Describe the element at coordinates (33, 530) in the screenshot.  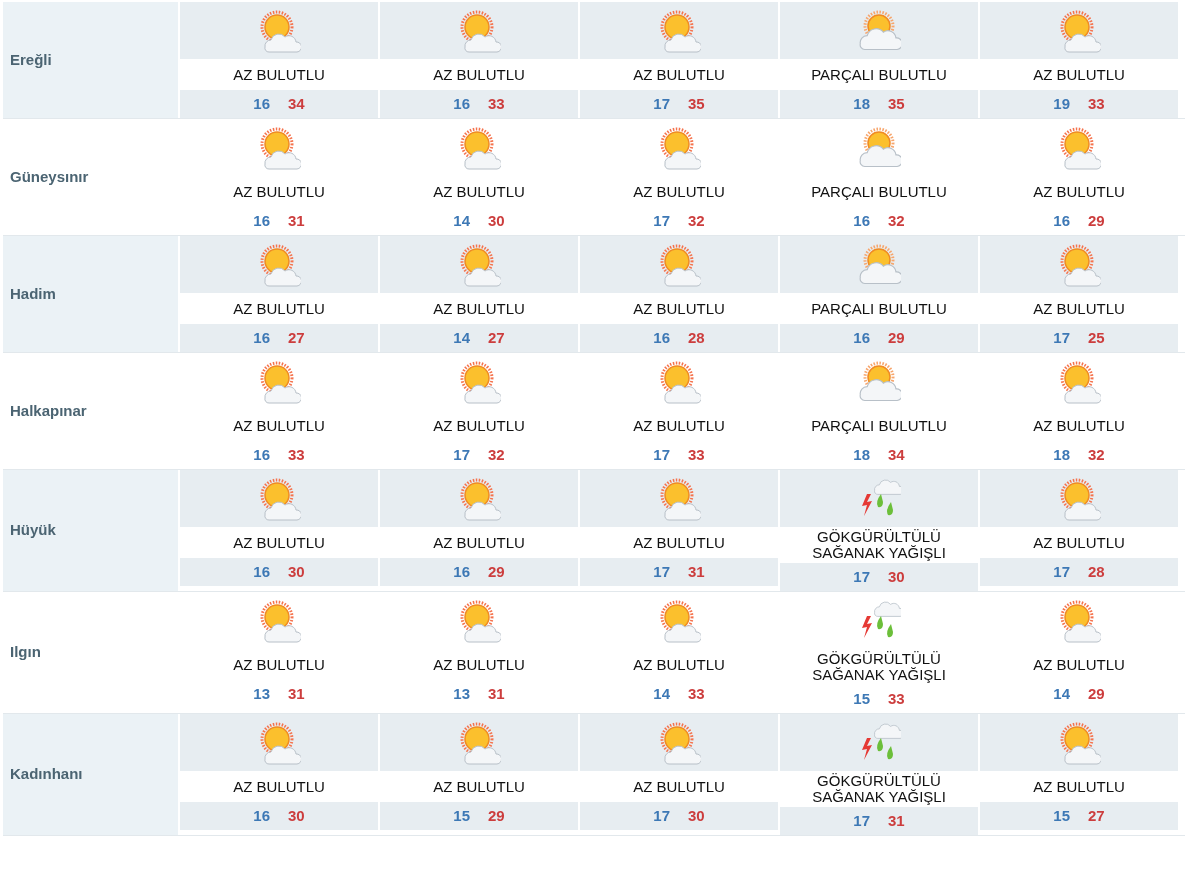
I see `city-name: Hüyük` at that location.